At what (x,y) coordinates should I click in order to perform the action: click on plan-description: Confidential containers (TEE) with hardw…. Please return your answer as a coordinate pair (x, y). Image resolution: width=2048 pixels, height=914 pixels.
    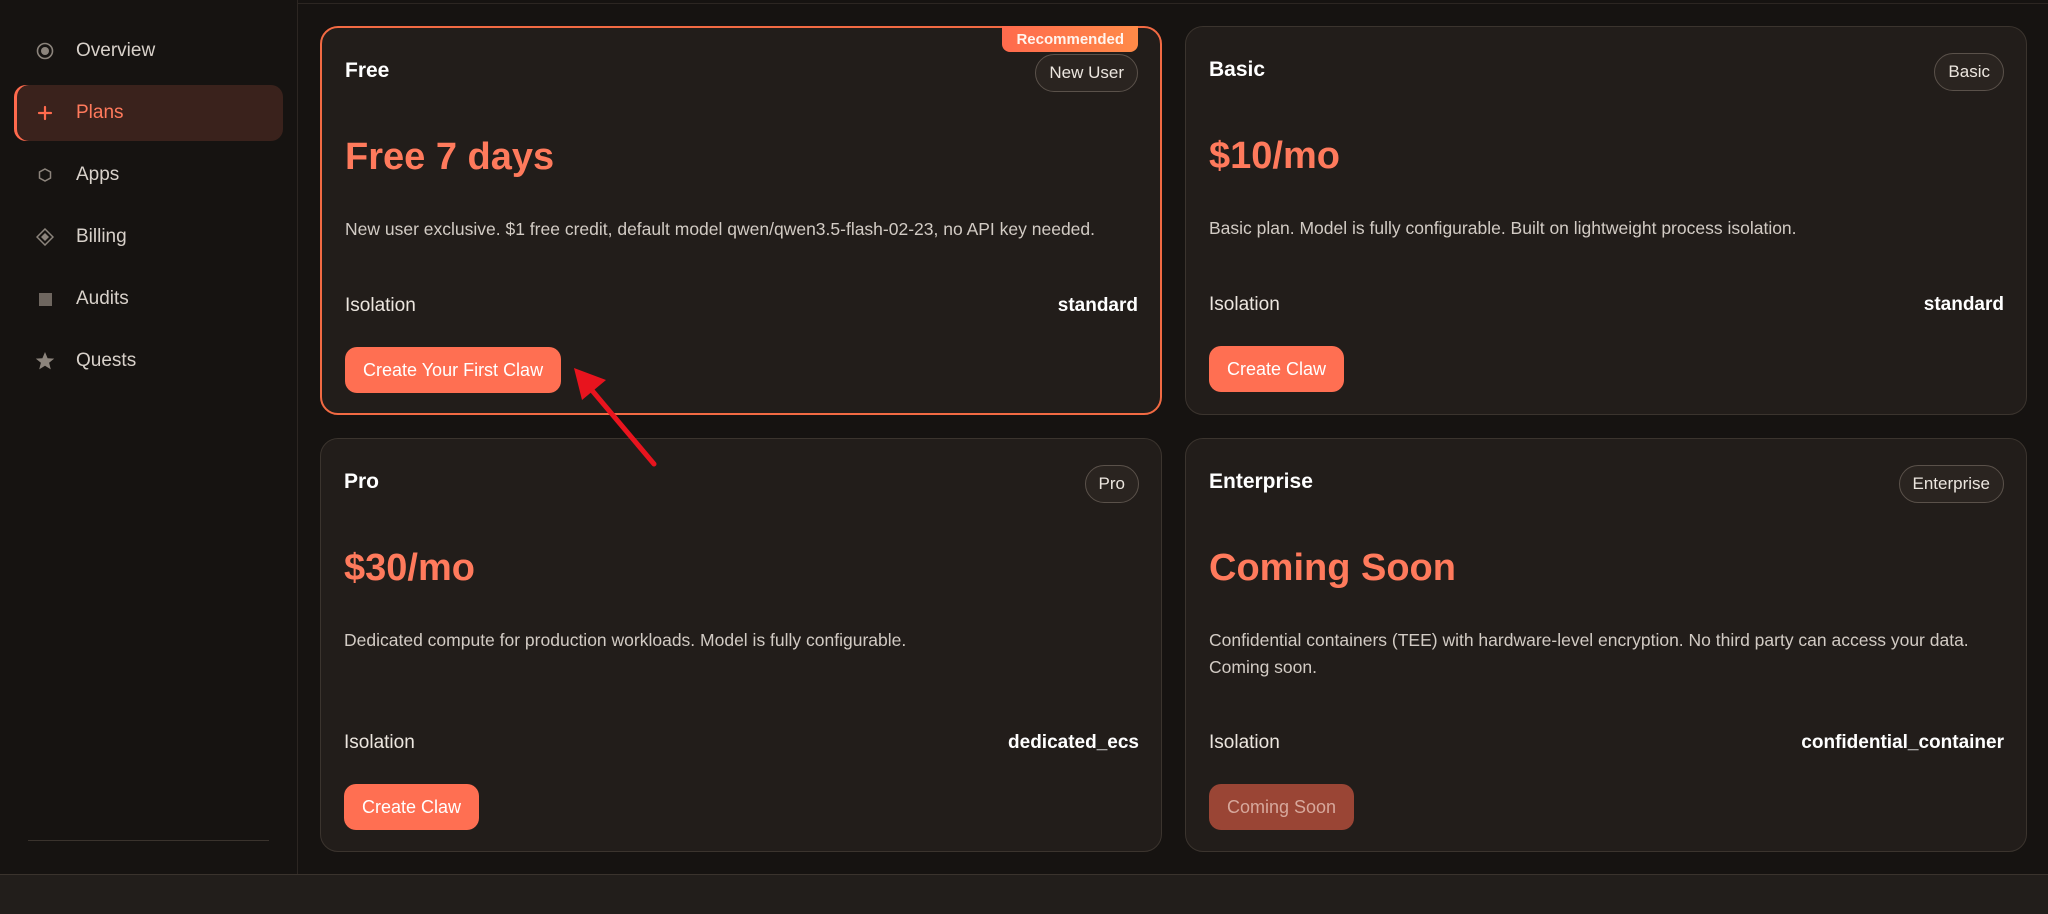
    Looking at the image, I should click on (1589, 653).